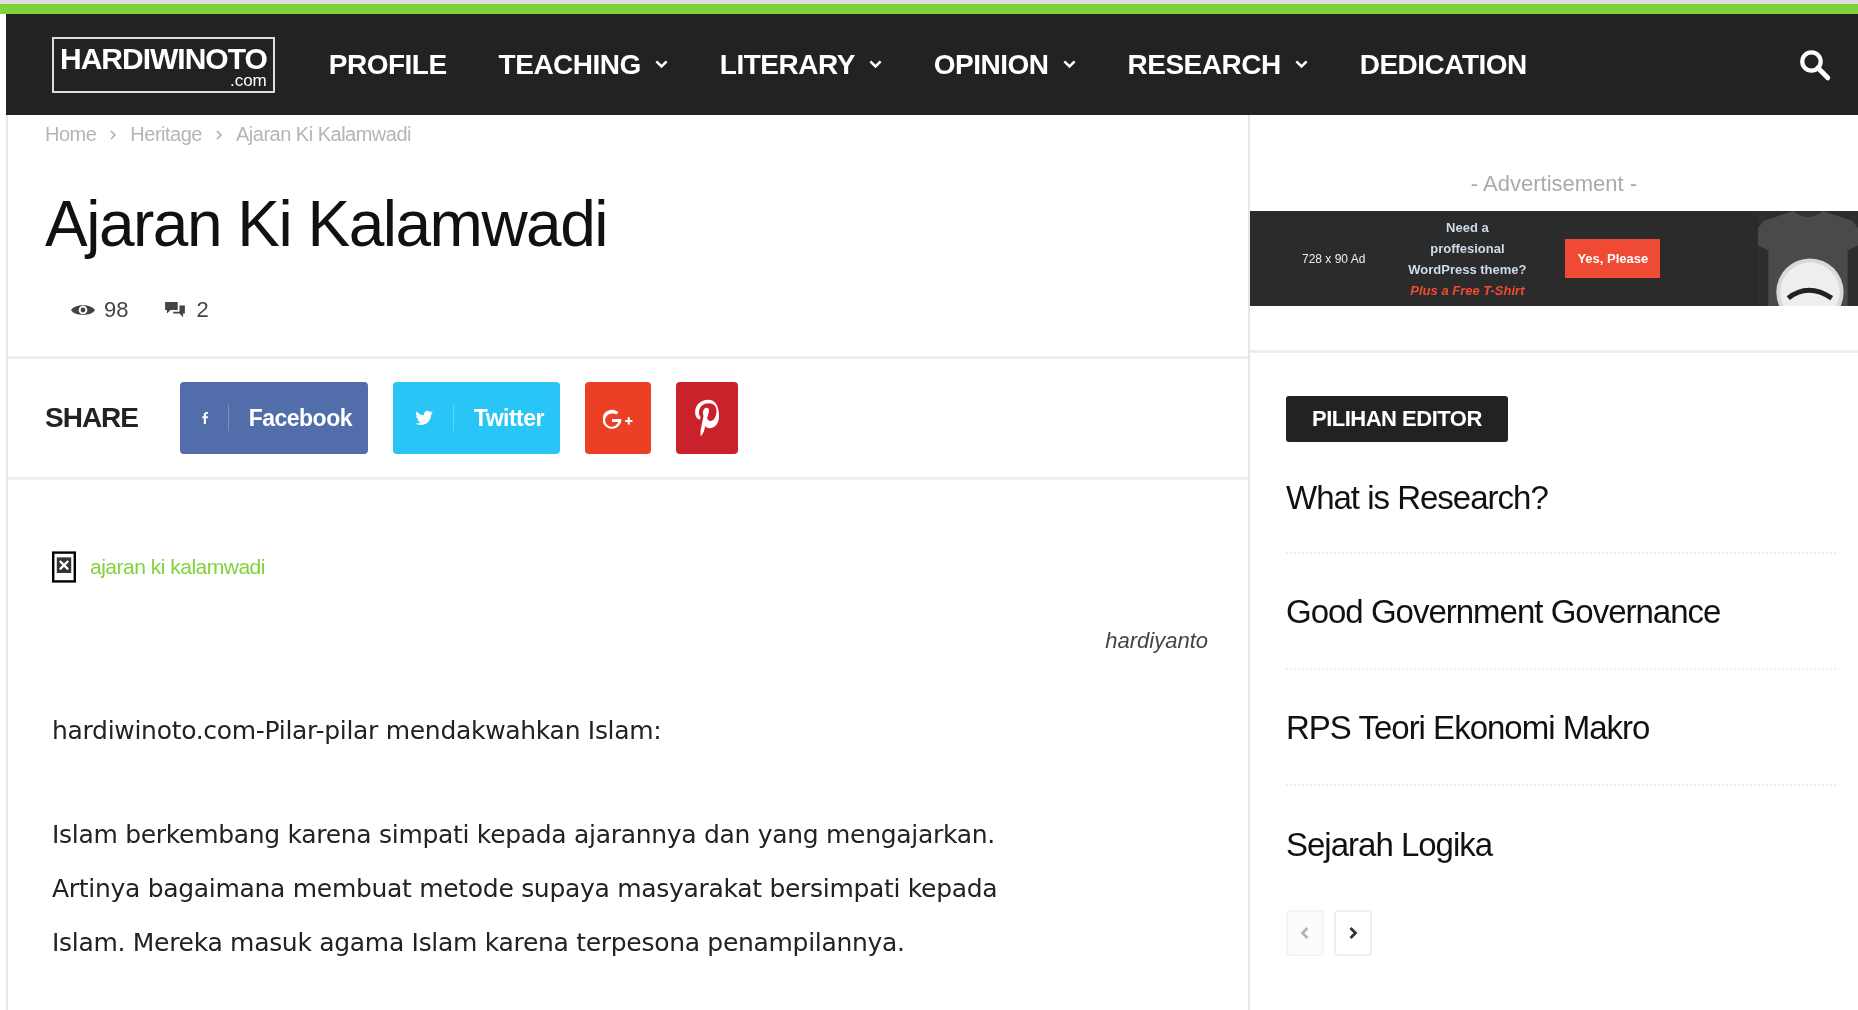 Image resolution: width=1858 pixels, height=1010 pixels. What do you see at coordinates (1815, 64) in the screenshot?
I see `search-icon` at bounding box center [1815, 64].